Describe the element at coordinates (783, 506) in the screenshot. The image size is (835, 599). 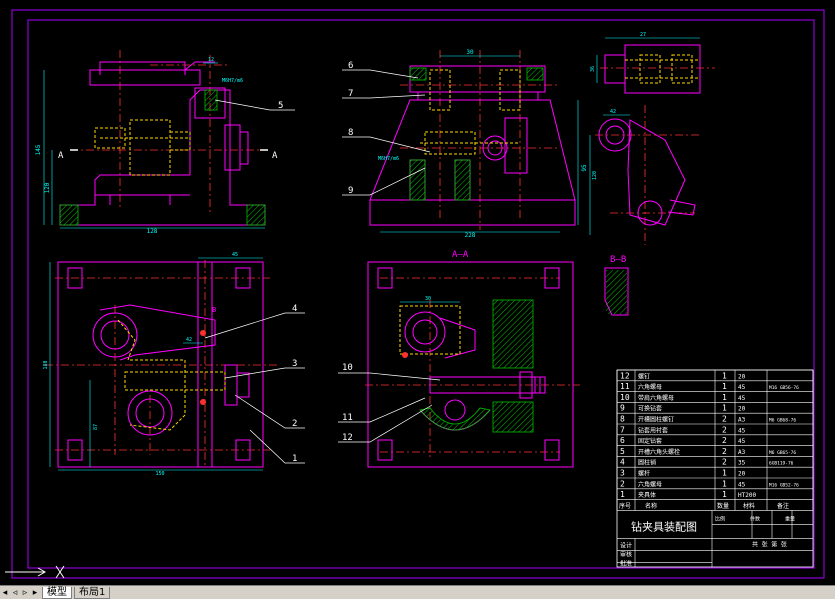
I see `bom-header-cell: 备注` at that location.